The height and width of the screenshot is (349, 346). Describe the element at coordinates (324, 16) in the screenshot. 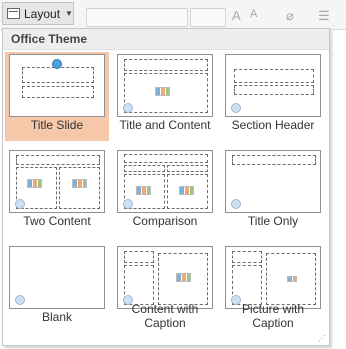

I see `bullets-icon: ☰` at that location.